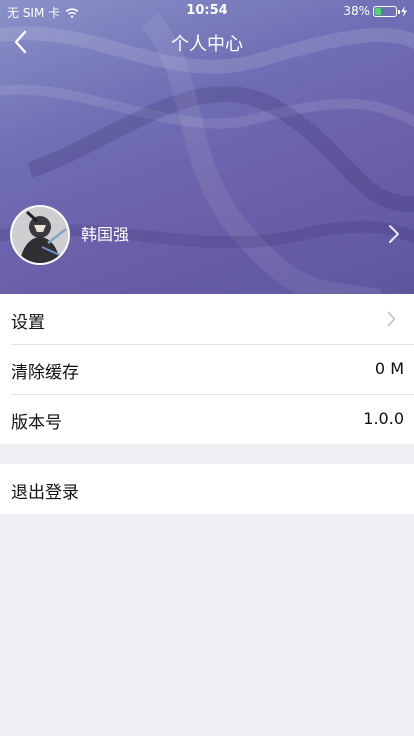 The height and width of the screenshot is (736, 414). Describe the element at coordinates (386, 11) in the screenshot. I see `battery-icon` at that location.